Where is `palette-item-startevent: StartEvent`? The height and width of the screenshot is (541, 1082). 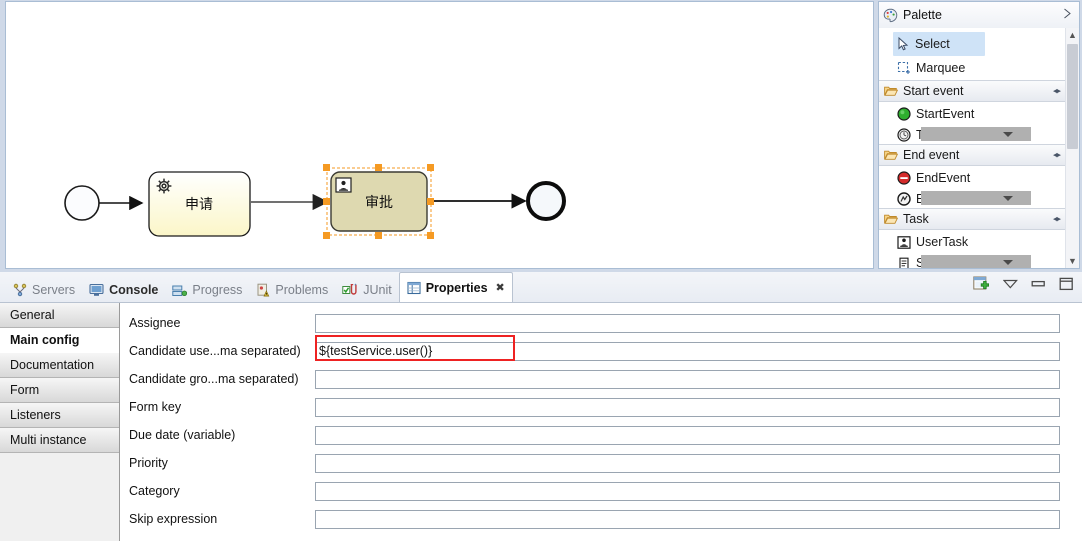
palette-item-startevent: StartEvent is located at coordinates (972, 114).